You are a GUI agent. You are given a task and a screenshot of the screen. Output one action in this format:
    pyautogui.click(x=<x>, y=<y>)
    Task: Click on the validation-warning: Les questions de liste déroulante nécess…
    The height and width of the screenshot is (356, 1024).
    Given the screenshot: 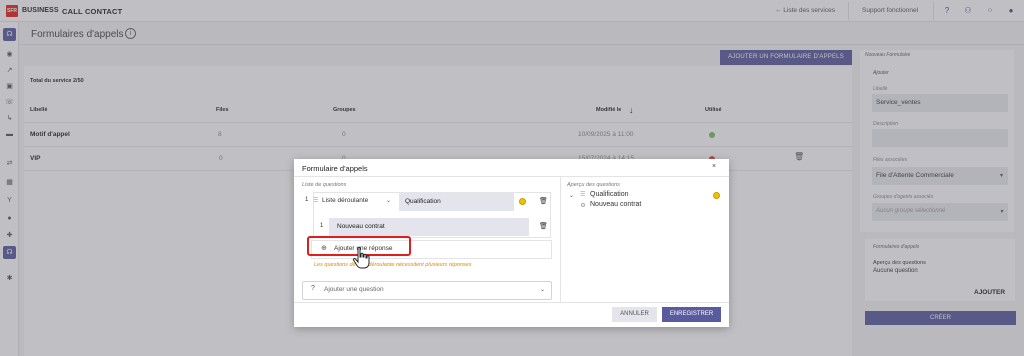 What is the action you would take?
    pyautogui.click(x=393, y=265)
    